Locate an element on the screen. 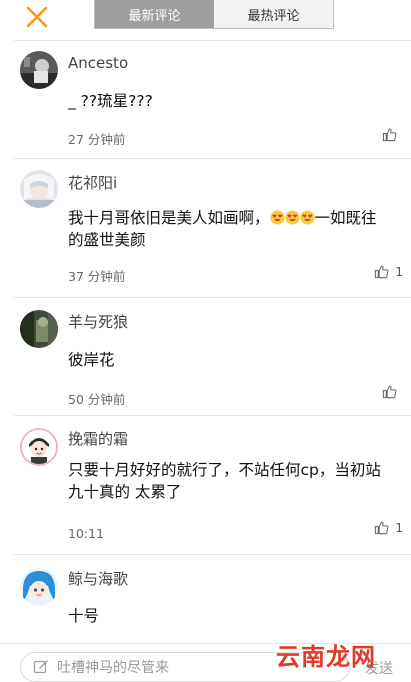  commenter-name: 挽霜的霜 is located at coordinates (239, 439).